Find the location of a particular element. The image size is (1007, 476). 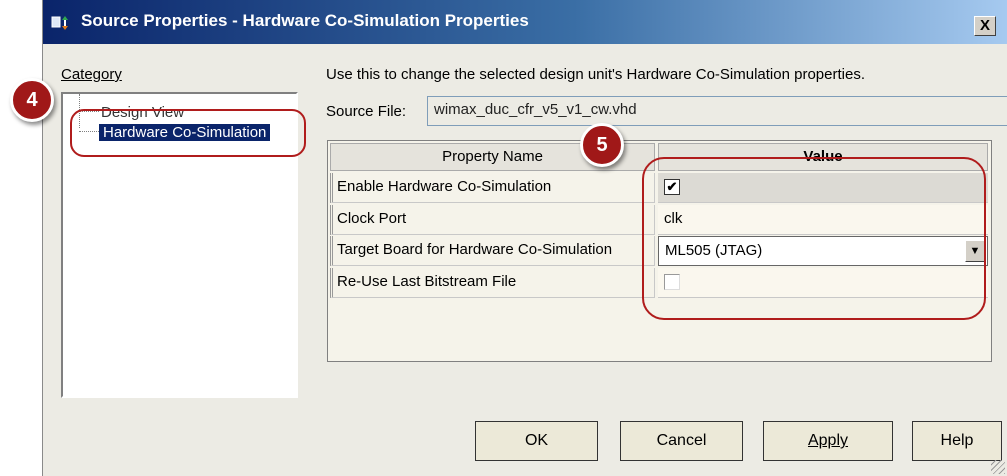

callout-highlight-values is located at coordinates (814, 238).